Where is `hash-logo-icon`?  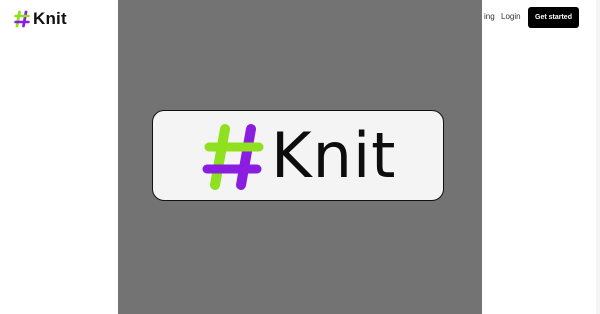 hash-logo-icon is located at coordinates (22, 19).